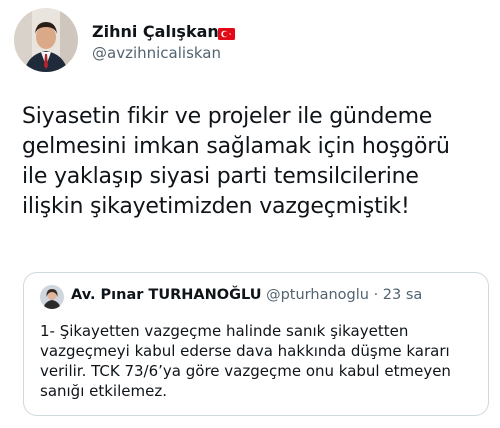 The height and width of the screenshot is (428, 500). Describe the element at coordinates (403, 295) in the screenshot. I see `quoted-tweet-time: 23 sa` at that location.